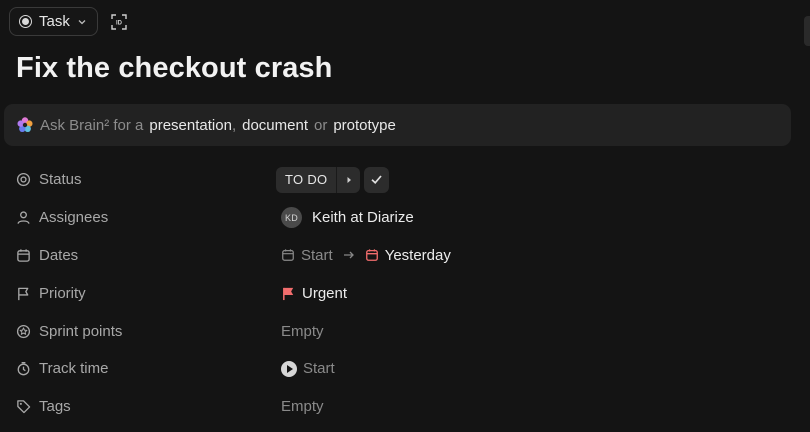  I want to click on task-id-button: ID, so click(119, 22).